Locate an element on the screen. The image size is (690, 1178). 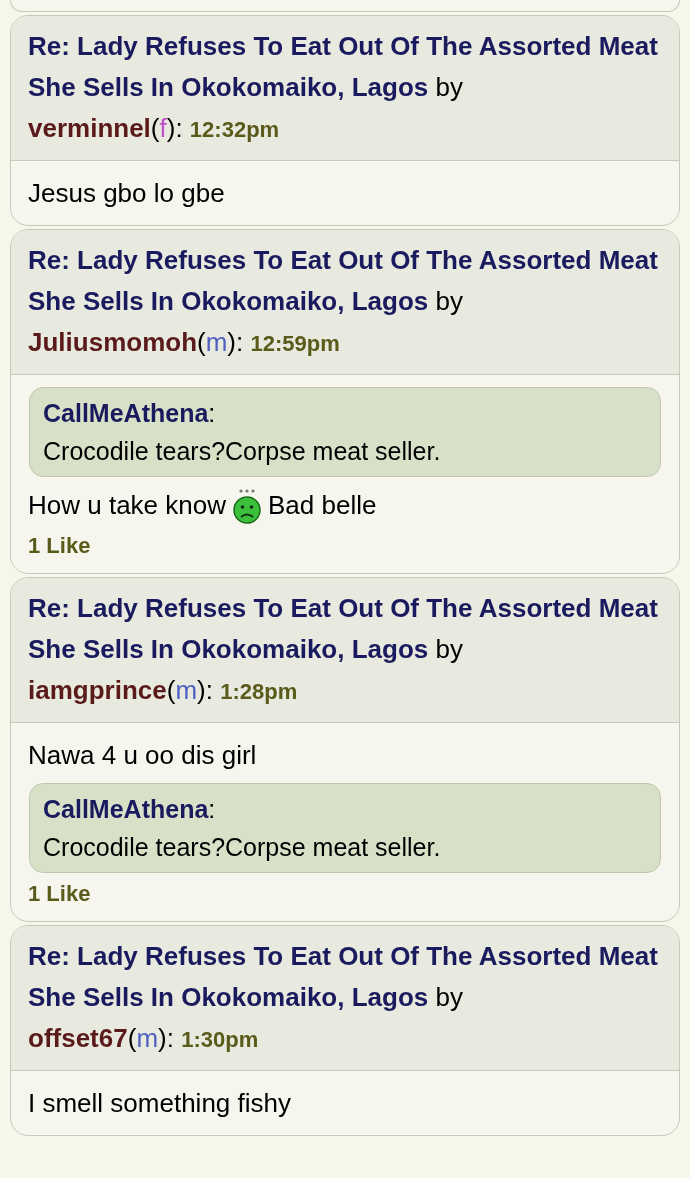
confused-face-icon is located at coordinates (247, 506).